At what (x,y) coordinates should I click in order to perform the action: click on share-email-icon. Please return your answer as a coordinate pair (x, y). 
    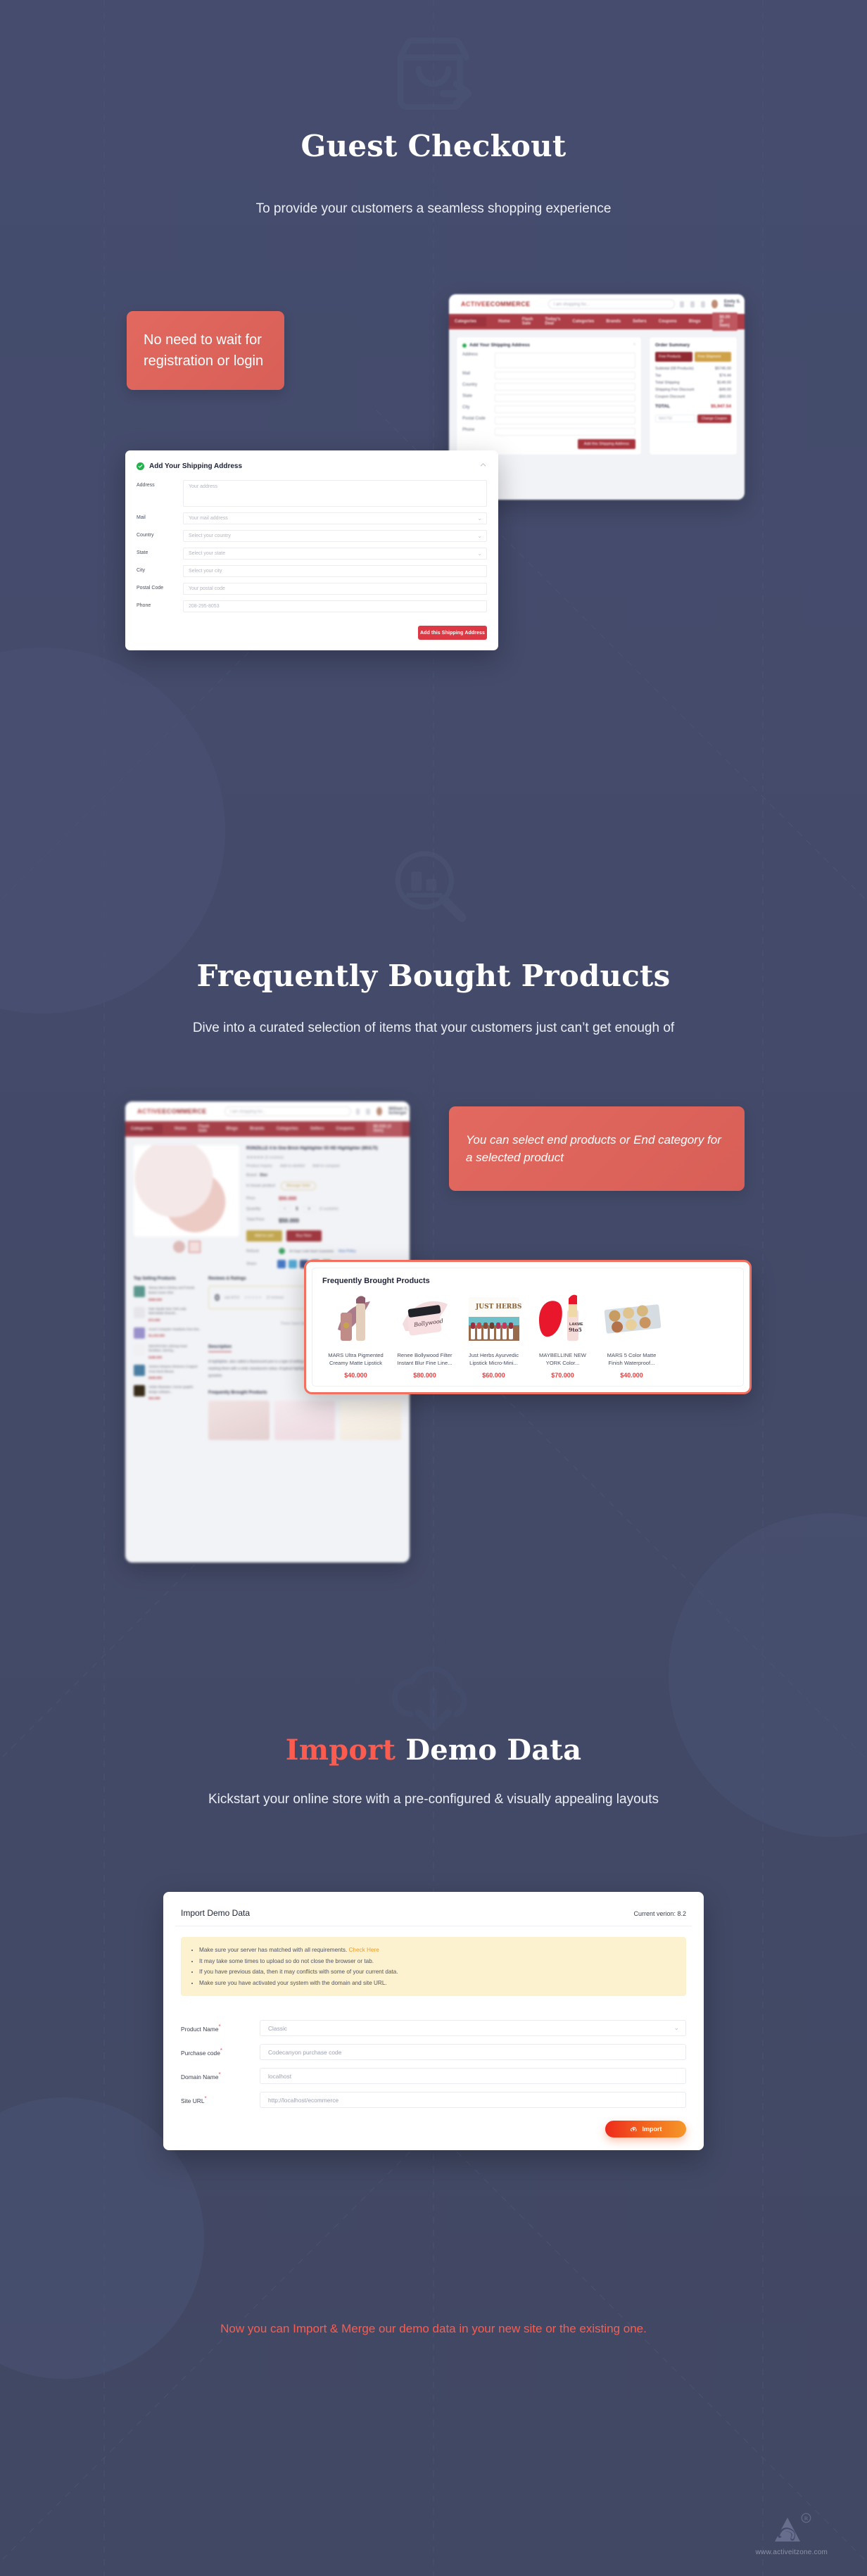
    Looking at the image, I should click on (282, 1264).